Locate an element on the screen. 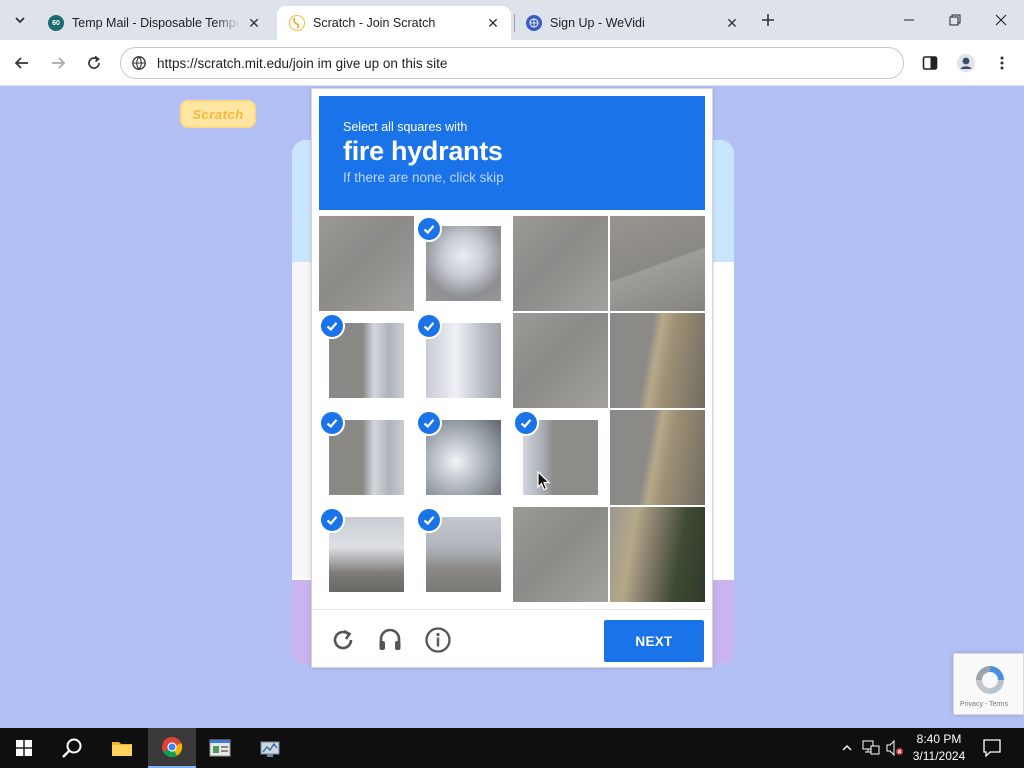  site-info-icon is located at coordinates (139, 63).